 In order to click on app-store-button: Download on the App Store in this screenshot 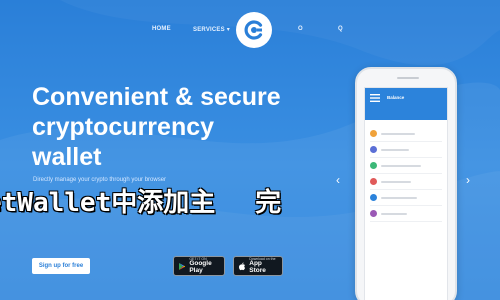, I will do `click(258, 266)`.